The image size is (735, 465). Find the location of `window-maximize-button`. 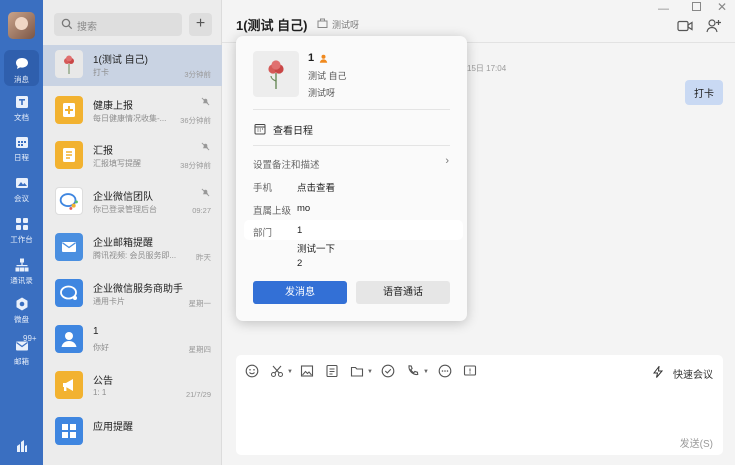

window-maximize-button is located at coordinates (696, 6).